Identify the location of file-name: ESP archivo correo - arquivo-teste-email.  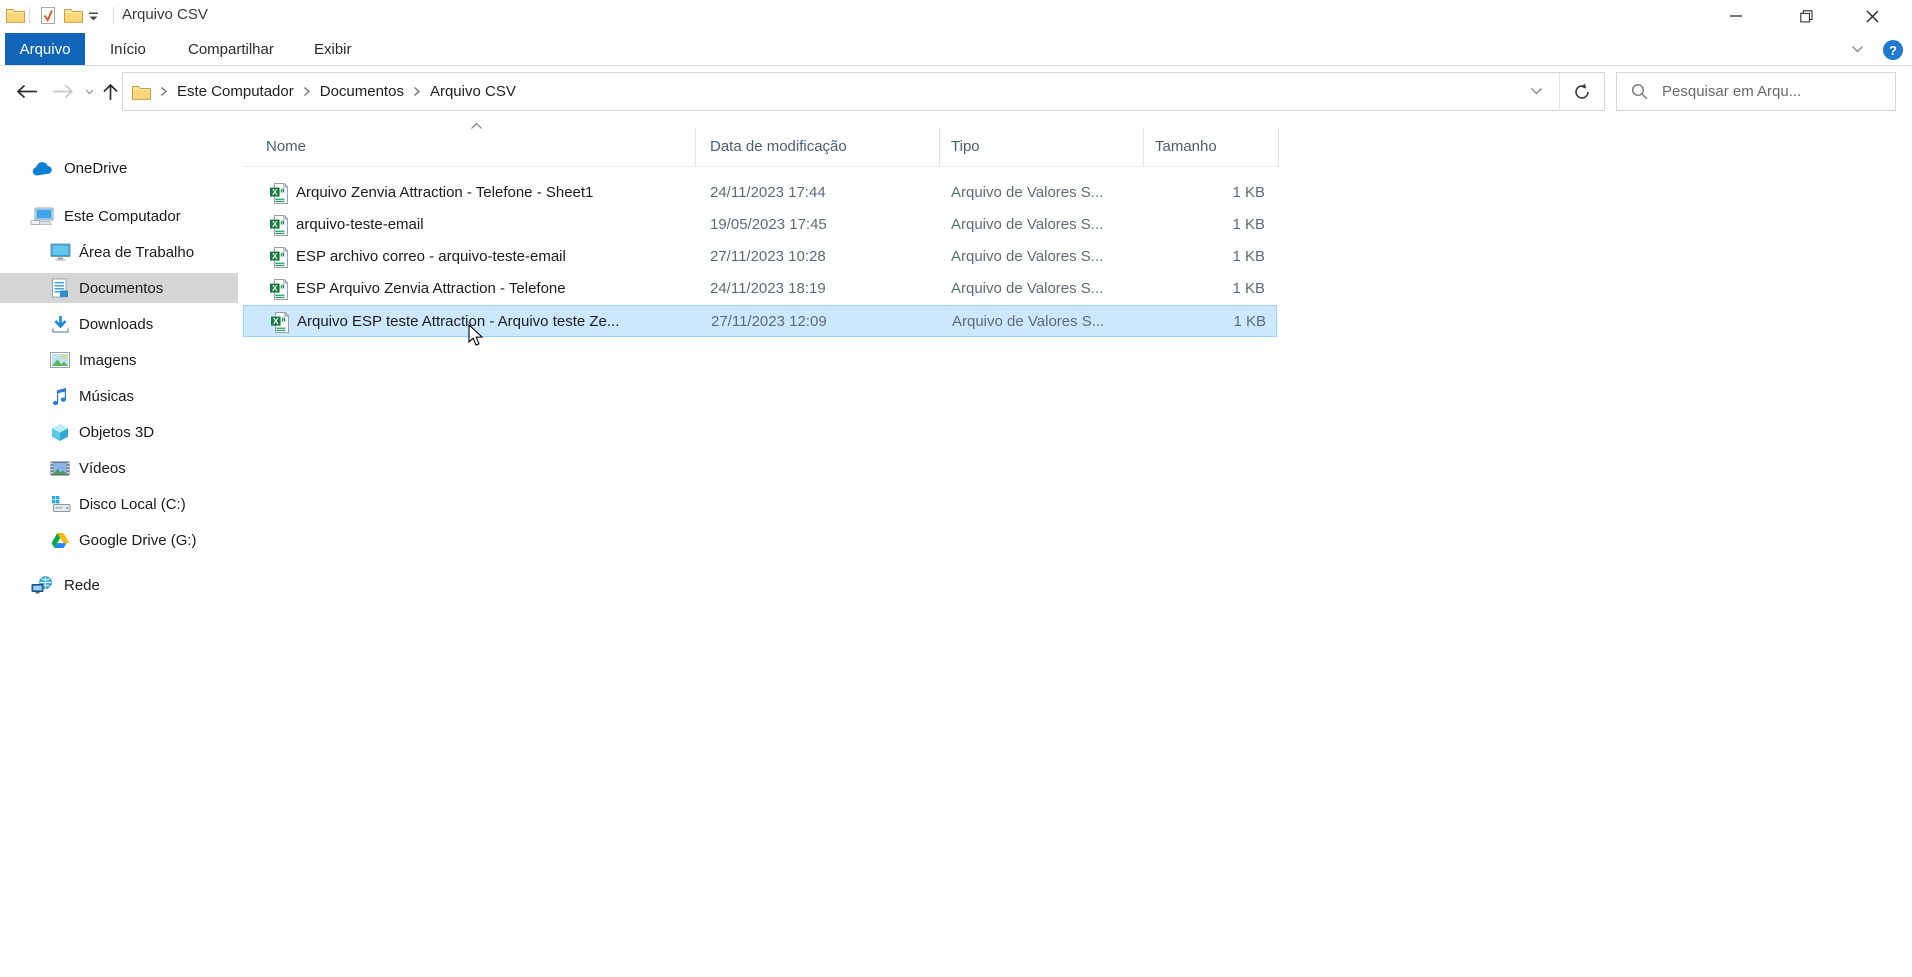
(431, 256).